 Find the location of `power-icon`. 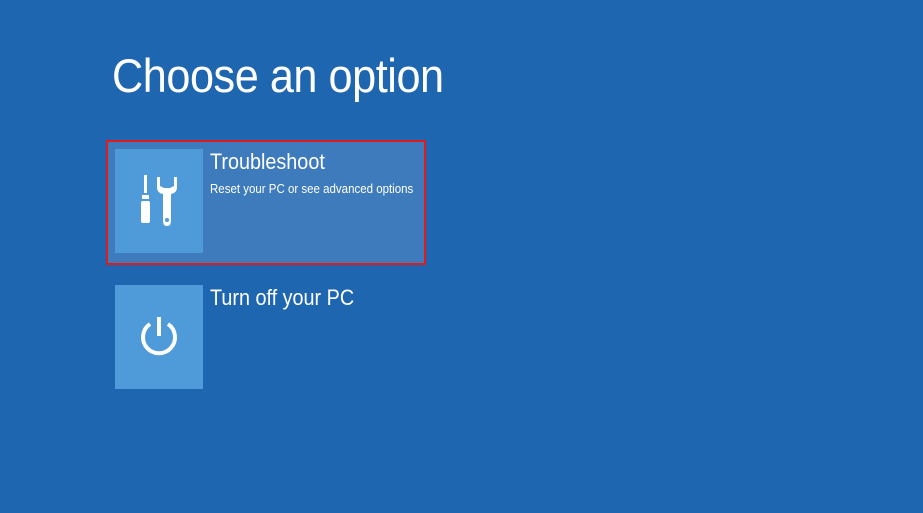

power-icon is located at coordinates (159, 336).